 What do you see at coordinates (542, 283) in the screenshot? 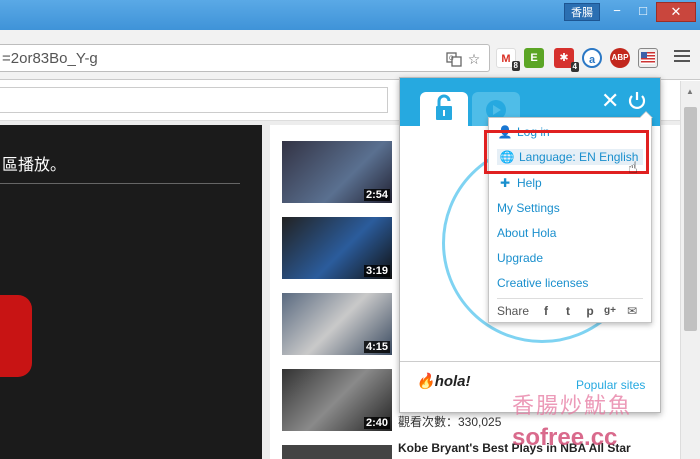
I see `menu-item-licenses: Creative licenses` at bounding box center [542, 283].